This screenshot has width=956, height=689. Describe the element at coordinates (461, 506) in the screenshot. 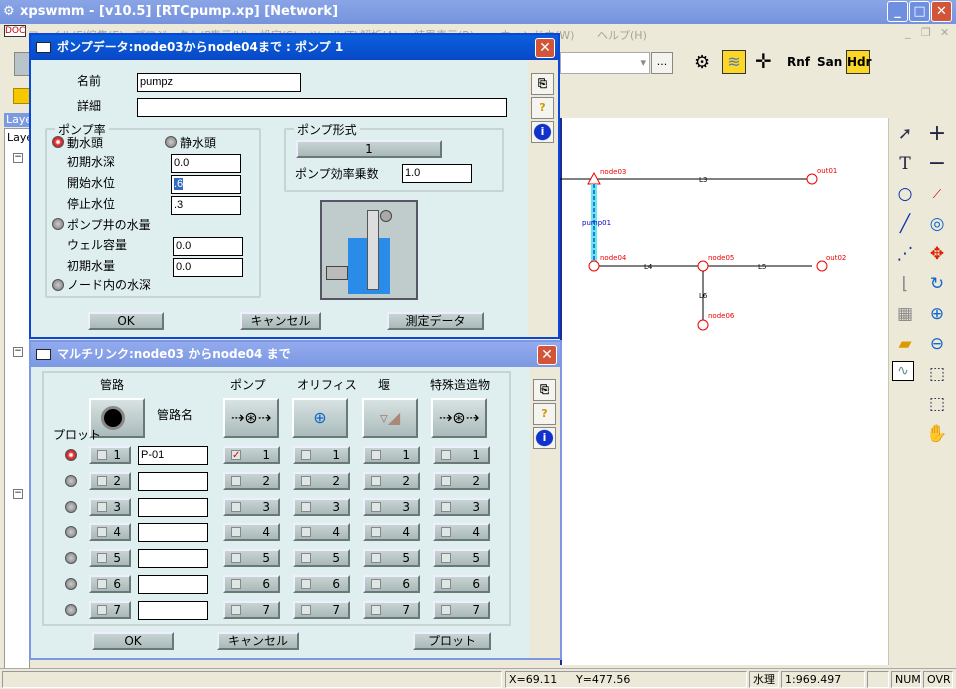

I see `special-checkbox-3: 3` at that location.